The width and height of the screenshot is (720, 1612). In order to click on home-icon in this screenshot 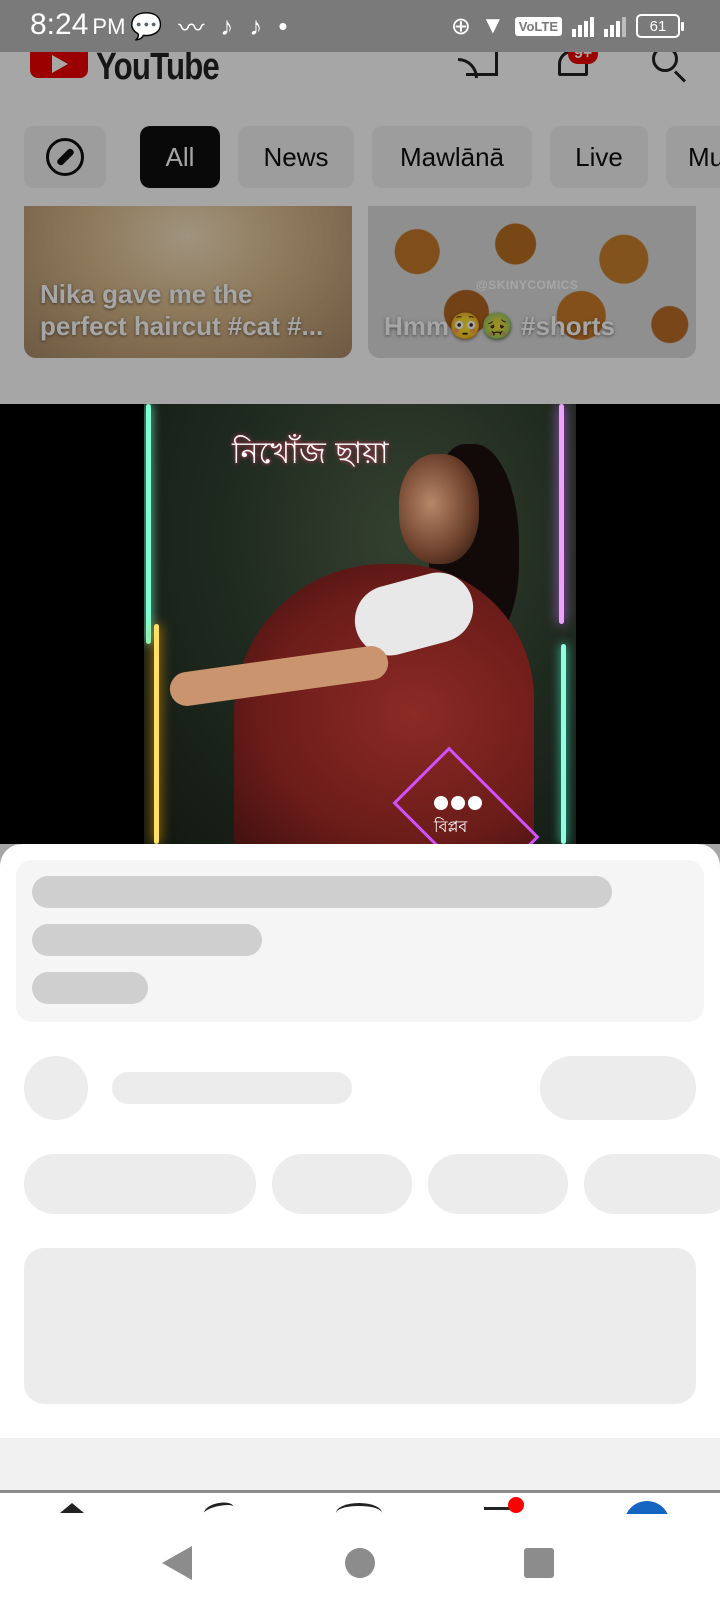, I will do `click(72, 1508)`.